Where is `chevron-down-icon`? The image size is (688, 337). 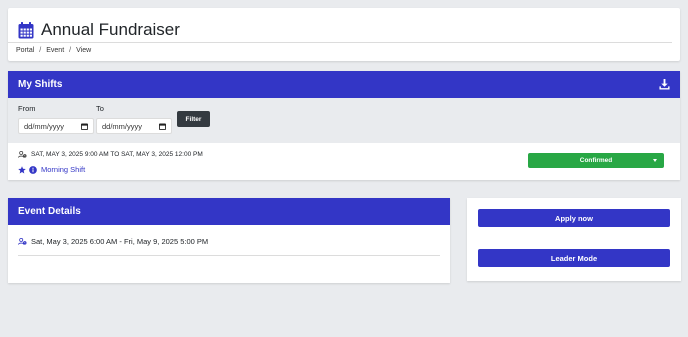
chevron-down-icon is located at coordinates (655, 160).